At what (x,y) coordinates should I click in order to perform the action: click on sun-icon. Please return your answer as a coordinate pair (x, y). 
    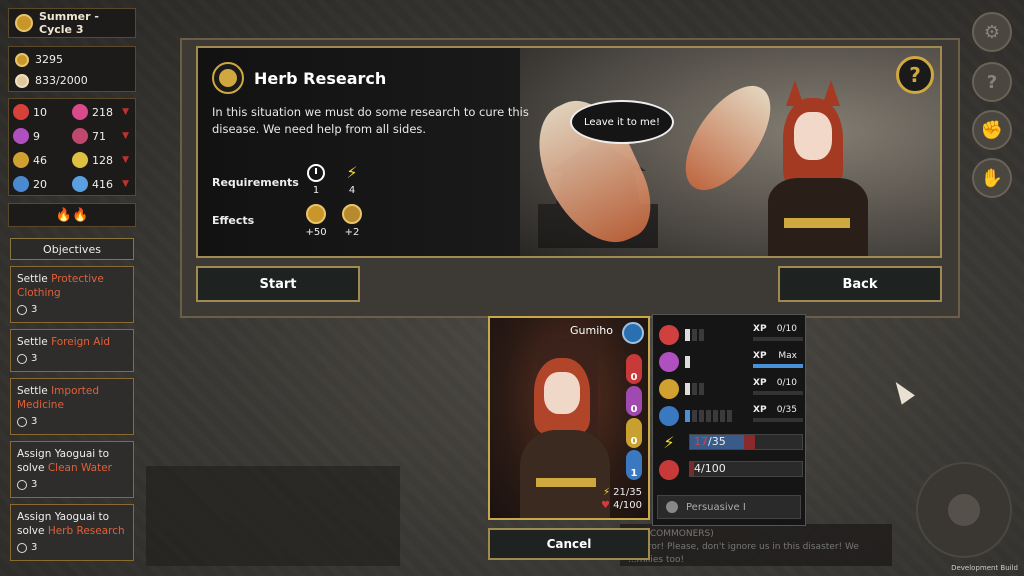
    Looking at the image, I should click on (24, 23).